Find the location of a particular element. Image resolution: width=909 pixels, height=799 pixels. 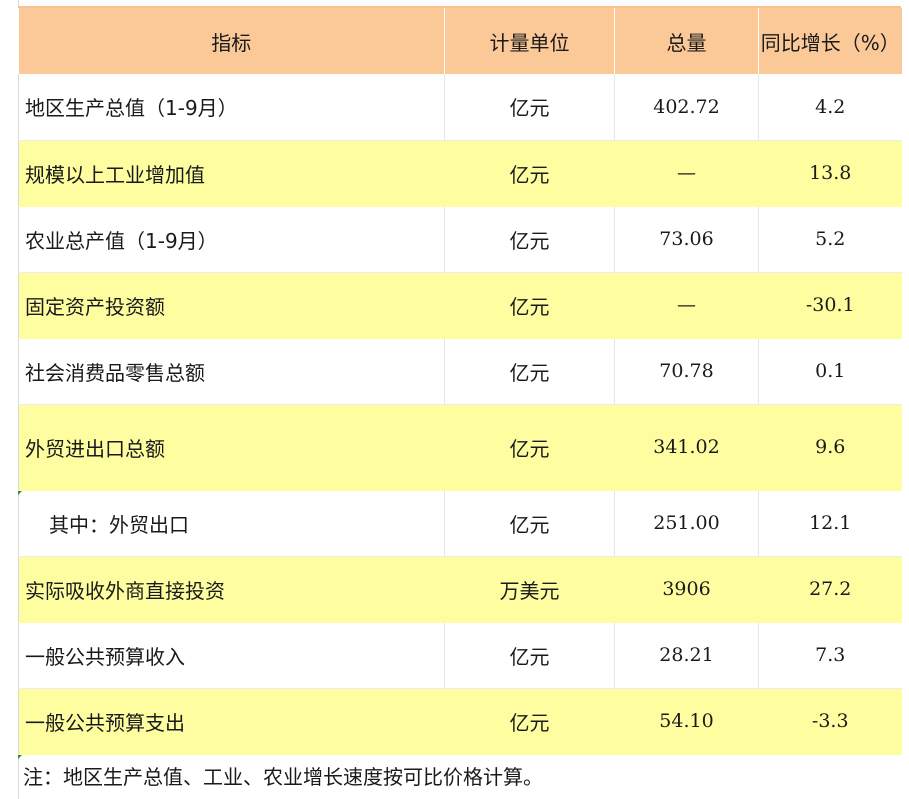

indicator-cell: 实际吸收外商直接投资 is located at coordinates (231, 589).